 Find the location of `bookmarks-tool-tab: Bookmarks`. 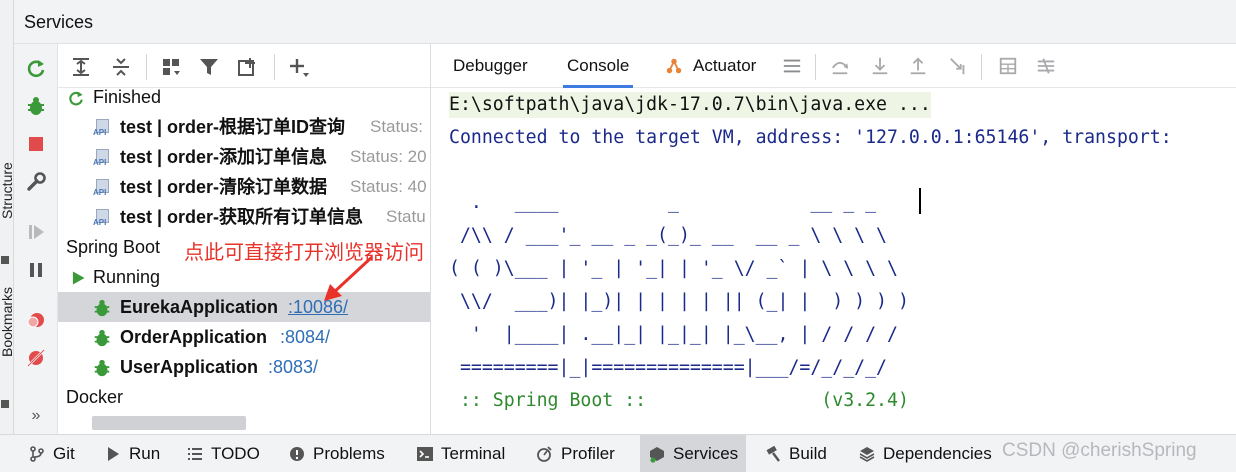

bookmarks-tool-tab: Bookmarks is located at coordinates (7, 322).